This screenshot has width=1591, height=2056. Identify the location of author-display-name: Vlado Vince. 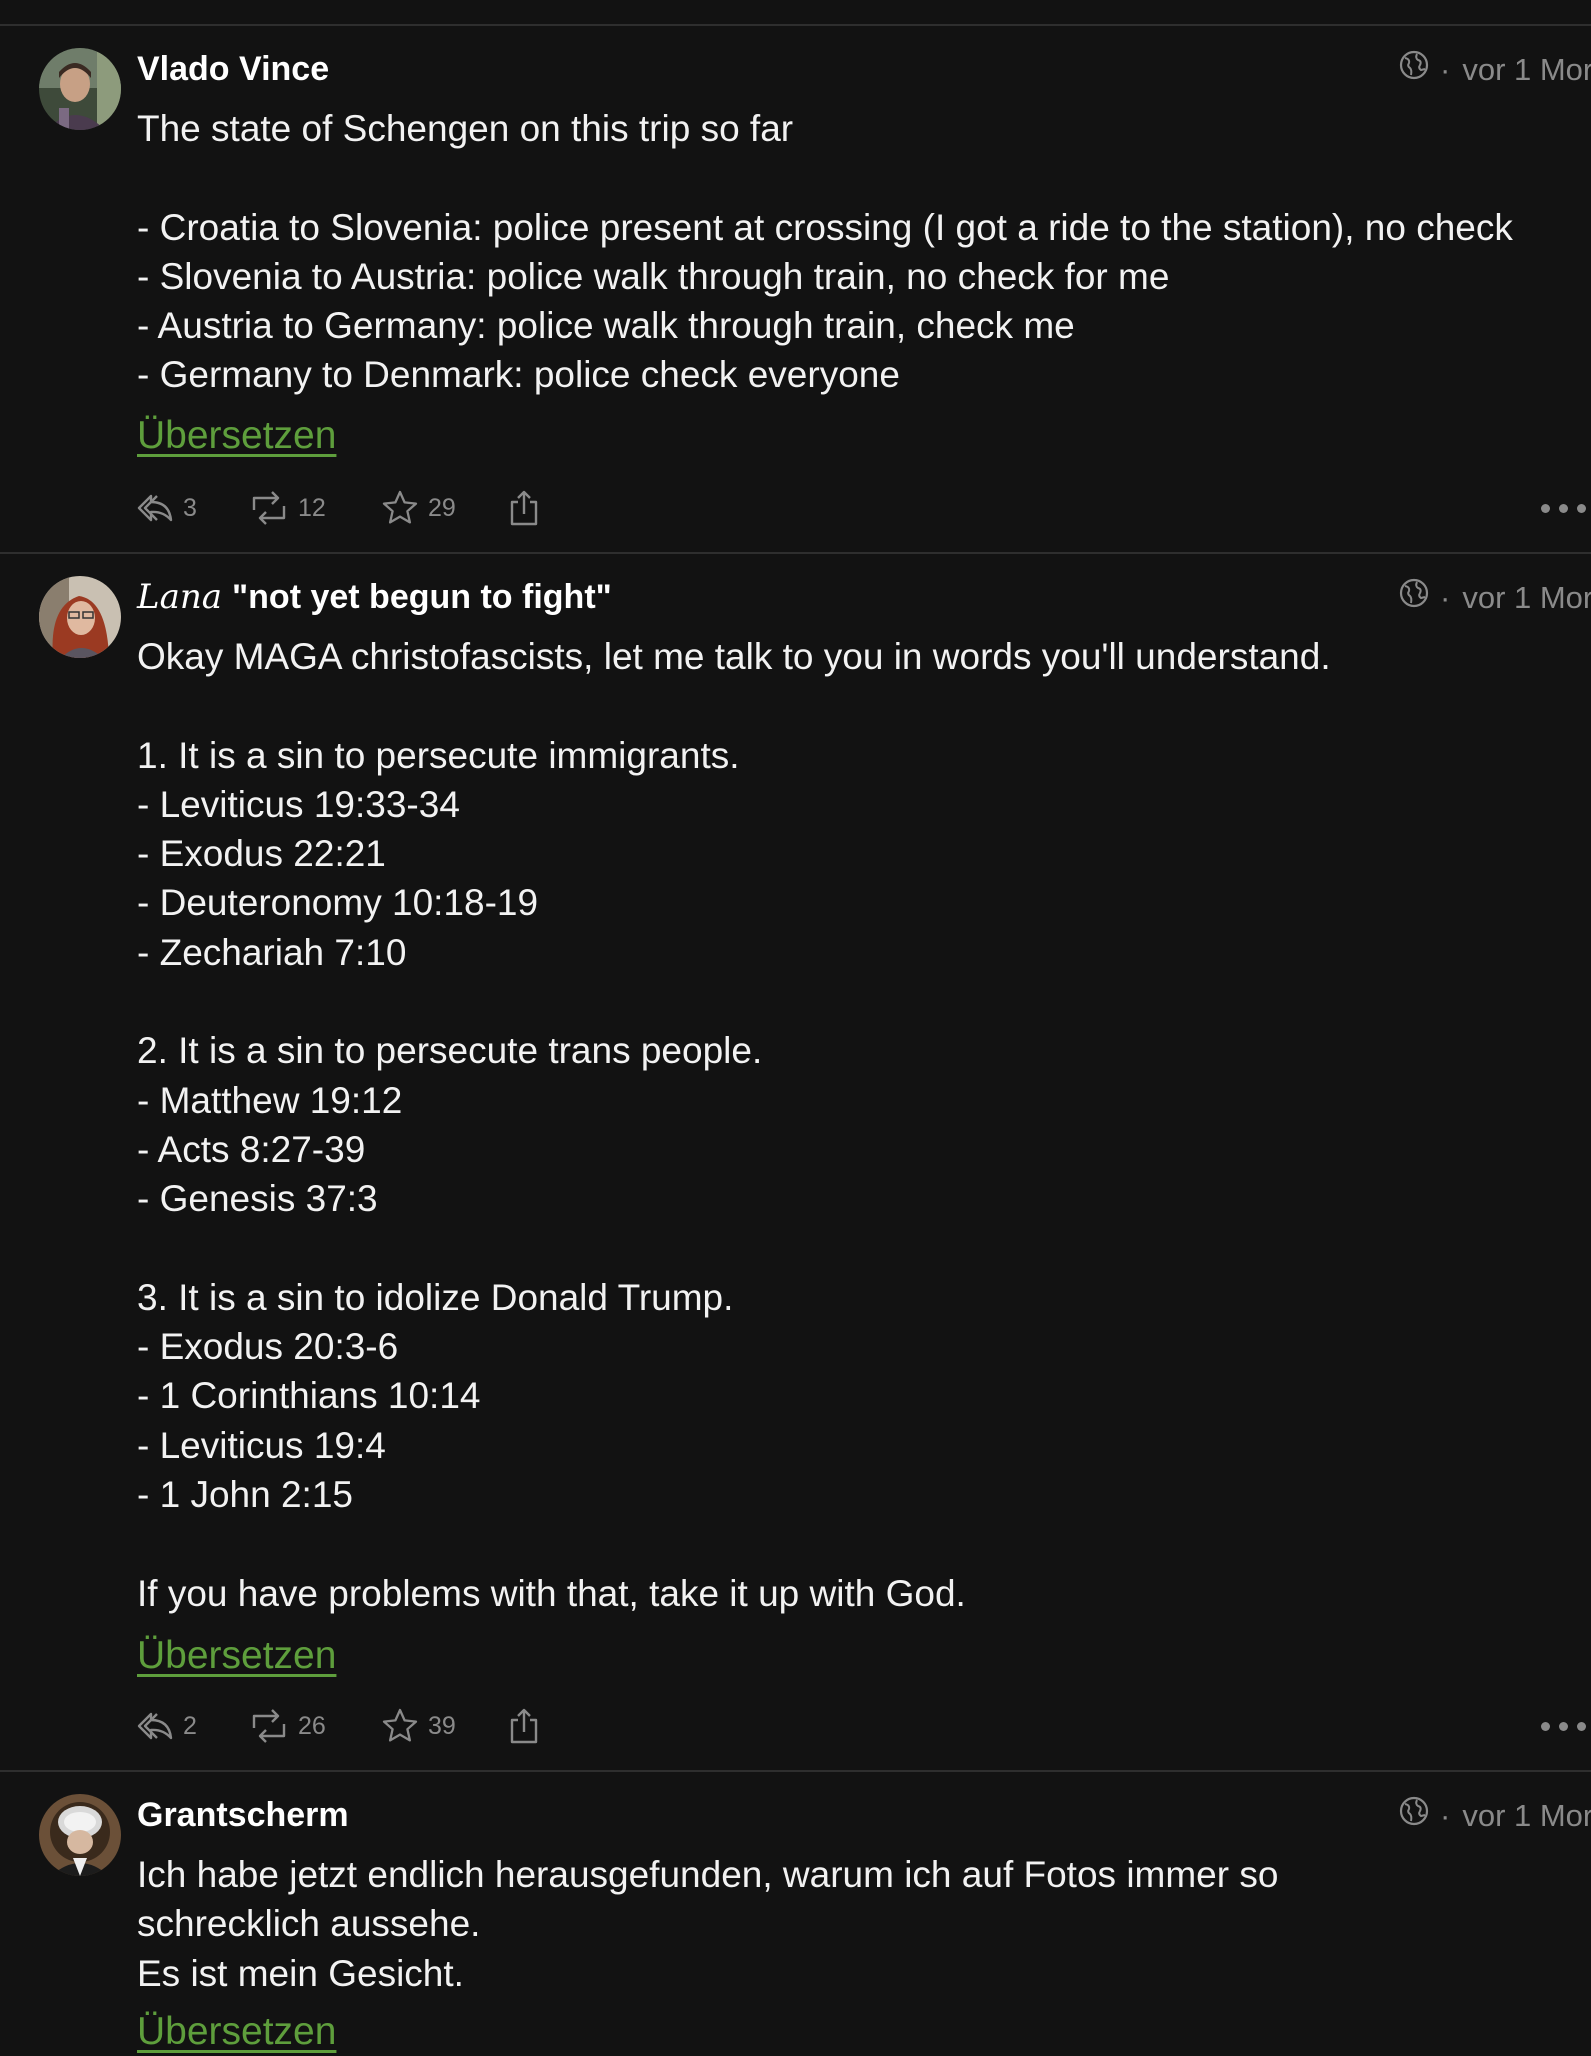
(233, 69).